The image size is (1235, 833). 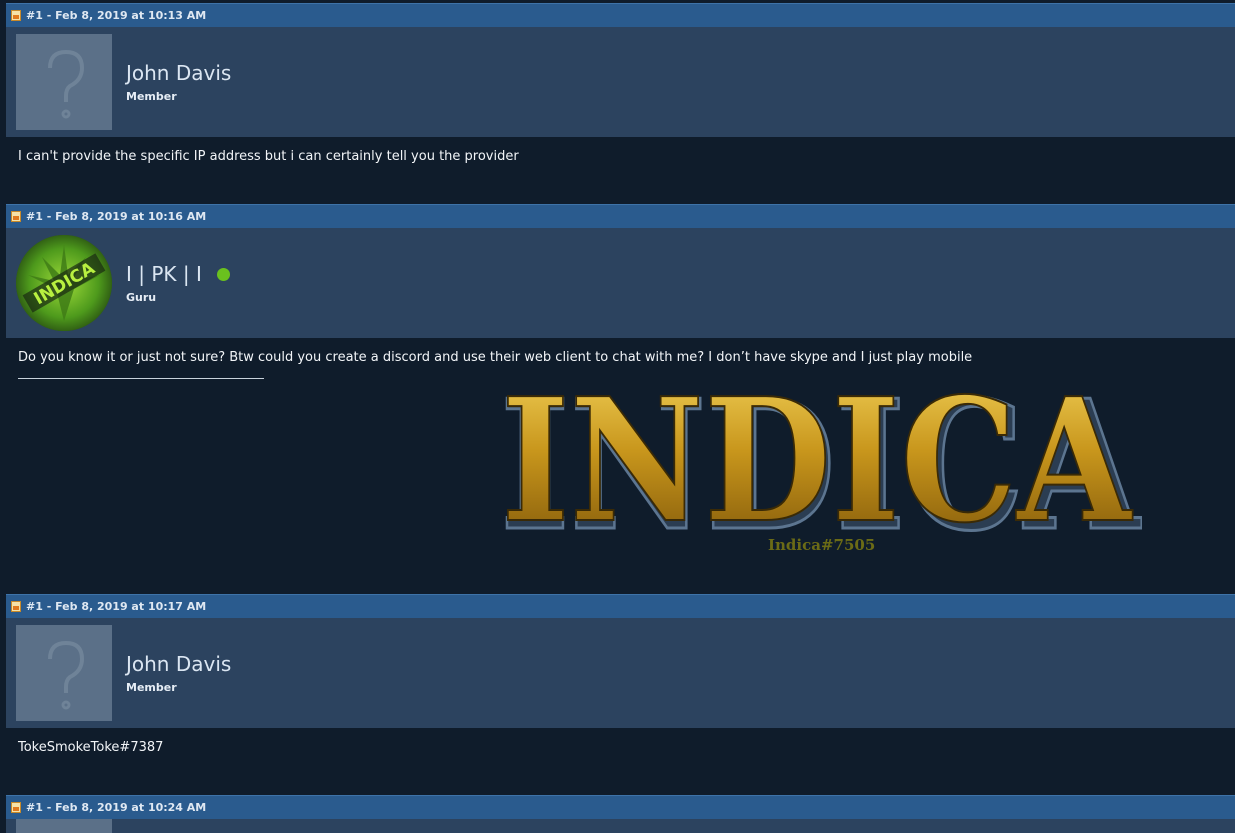 What do you see at coordinates (116, 606) in the screenshot?
I see `post-header-text: #1 - Feb 8, 2019 at 10:17 AM` at bounding box center [116, 606].